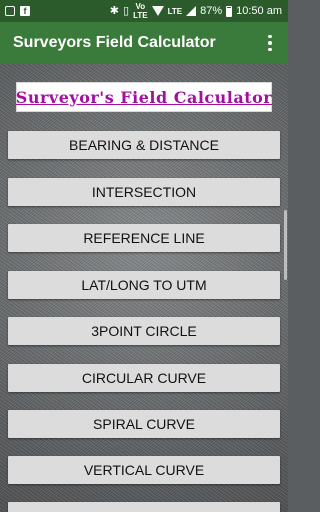 This screenshot has height=512, width=320. I want to click on partial-next-button, so click(144, 507).